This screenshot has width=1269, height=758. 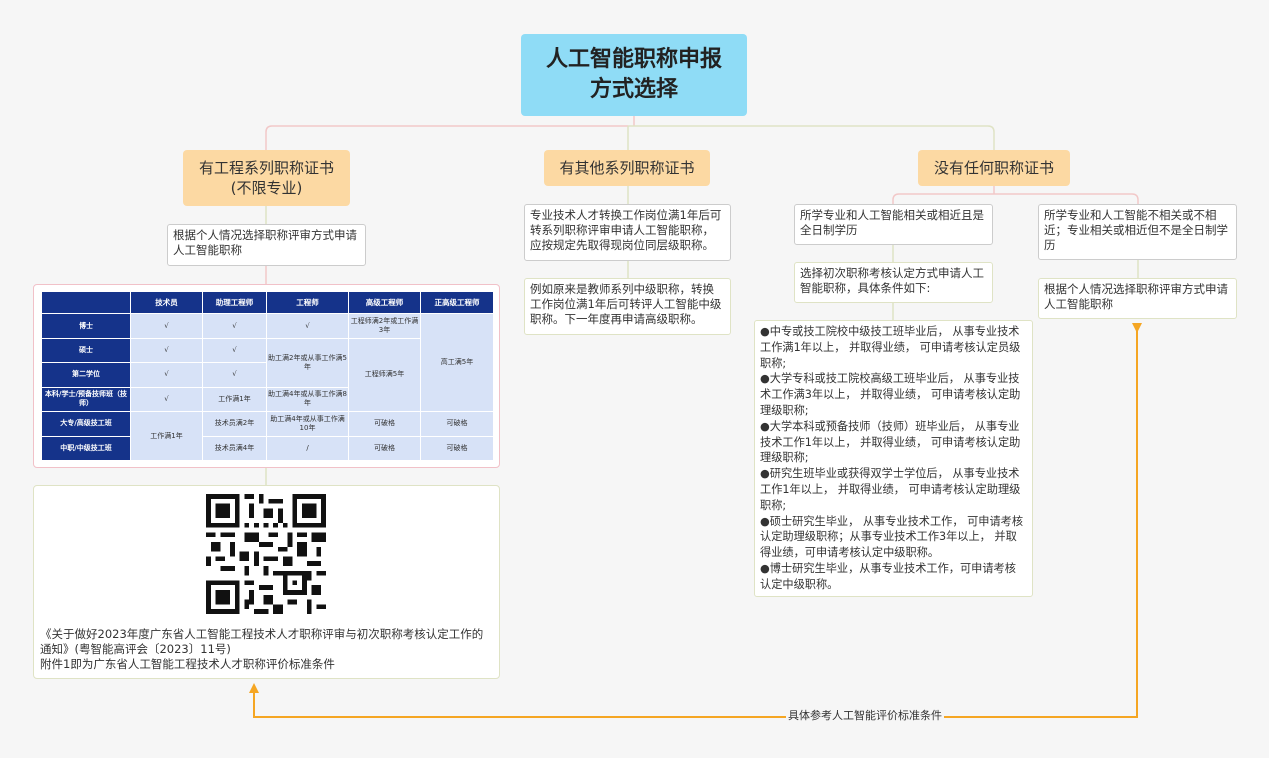 I want to click on branch-none-label: 没有任何职称证书, so click(x=993, y=168).